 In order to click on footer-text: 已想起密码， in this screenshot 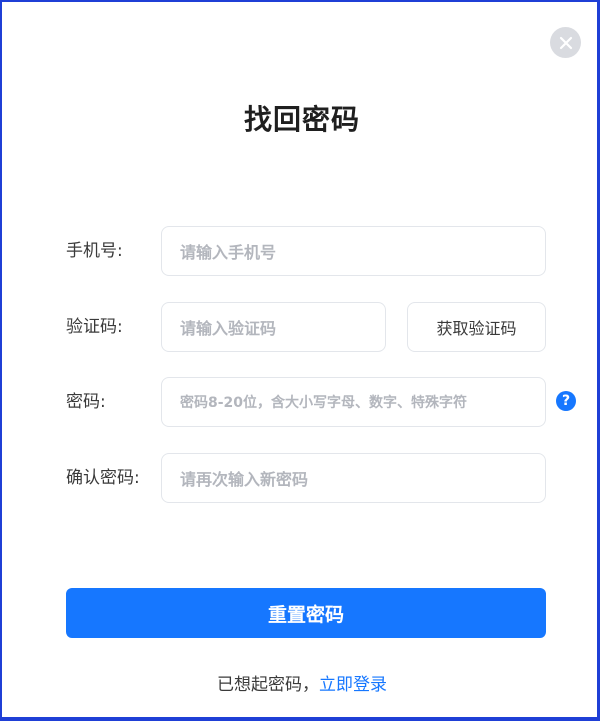, I will do `click(268, 685)`.